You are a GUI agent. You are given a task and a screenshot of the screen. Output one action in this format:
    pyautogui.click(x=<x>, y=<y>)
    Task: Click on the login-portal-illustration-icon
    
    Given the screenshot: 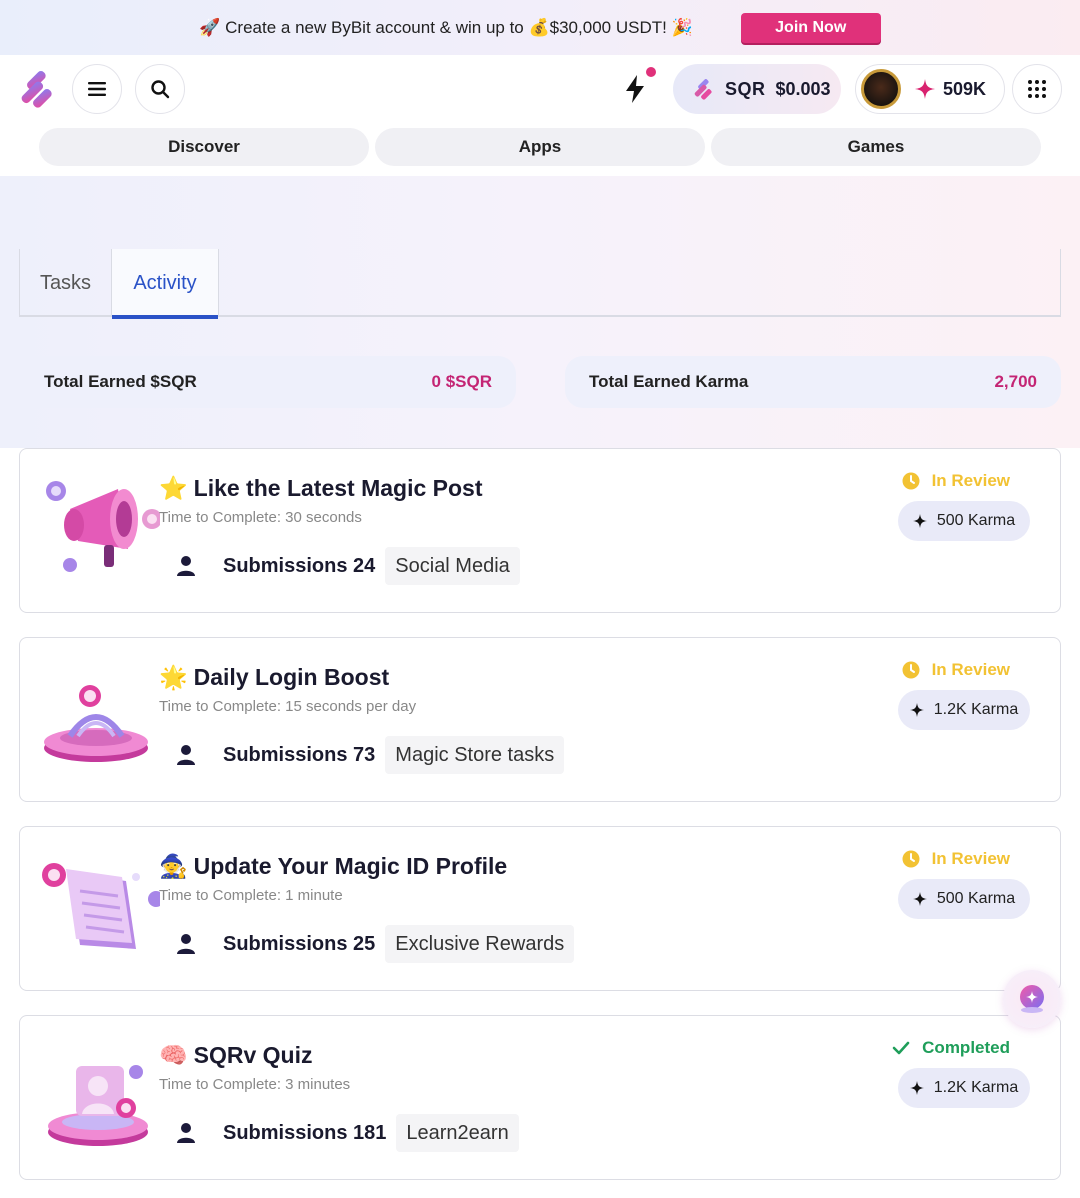 What is the action you would take?
    pyautogui.click(x=96, y=723)
    